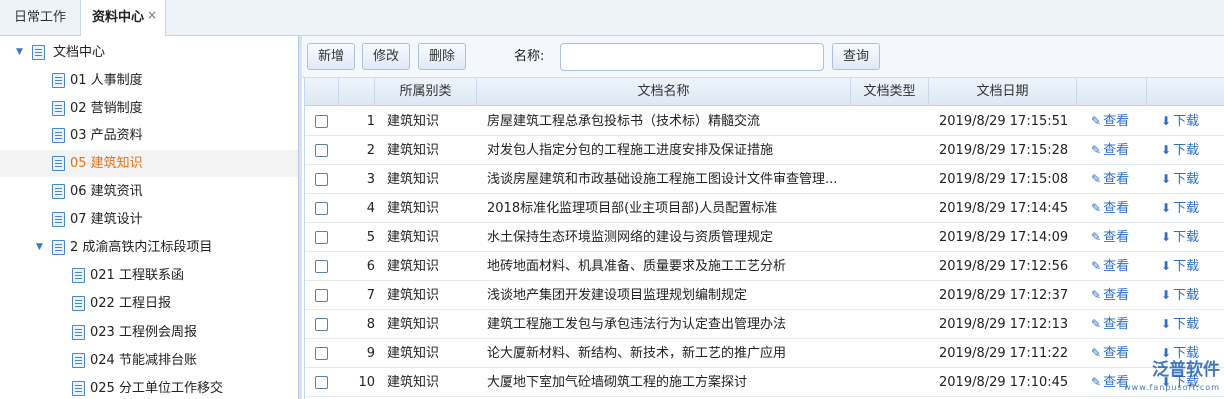 The height and width of the screenshot is (399, 1224). I want to click on tree-item-label: 03 产品资料, so click(106, 135).